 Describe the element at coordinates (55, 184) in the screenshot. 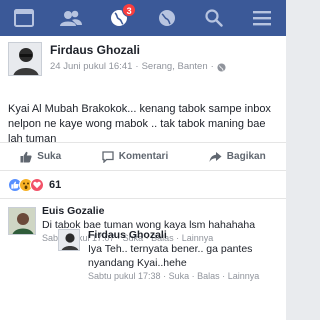

I see `reaction-count: 61` at that location.